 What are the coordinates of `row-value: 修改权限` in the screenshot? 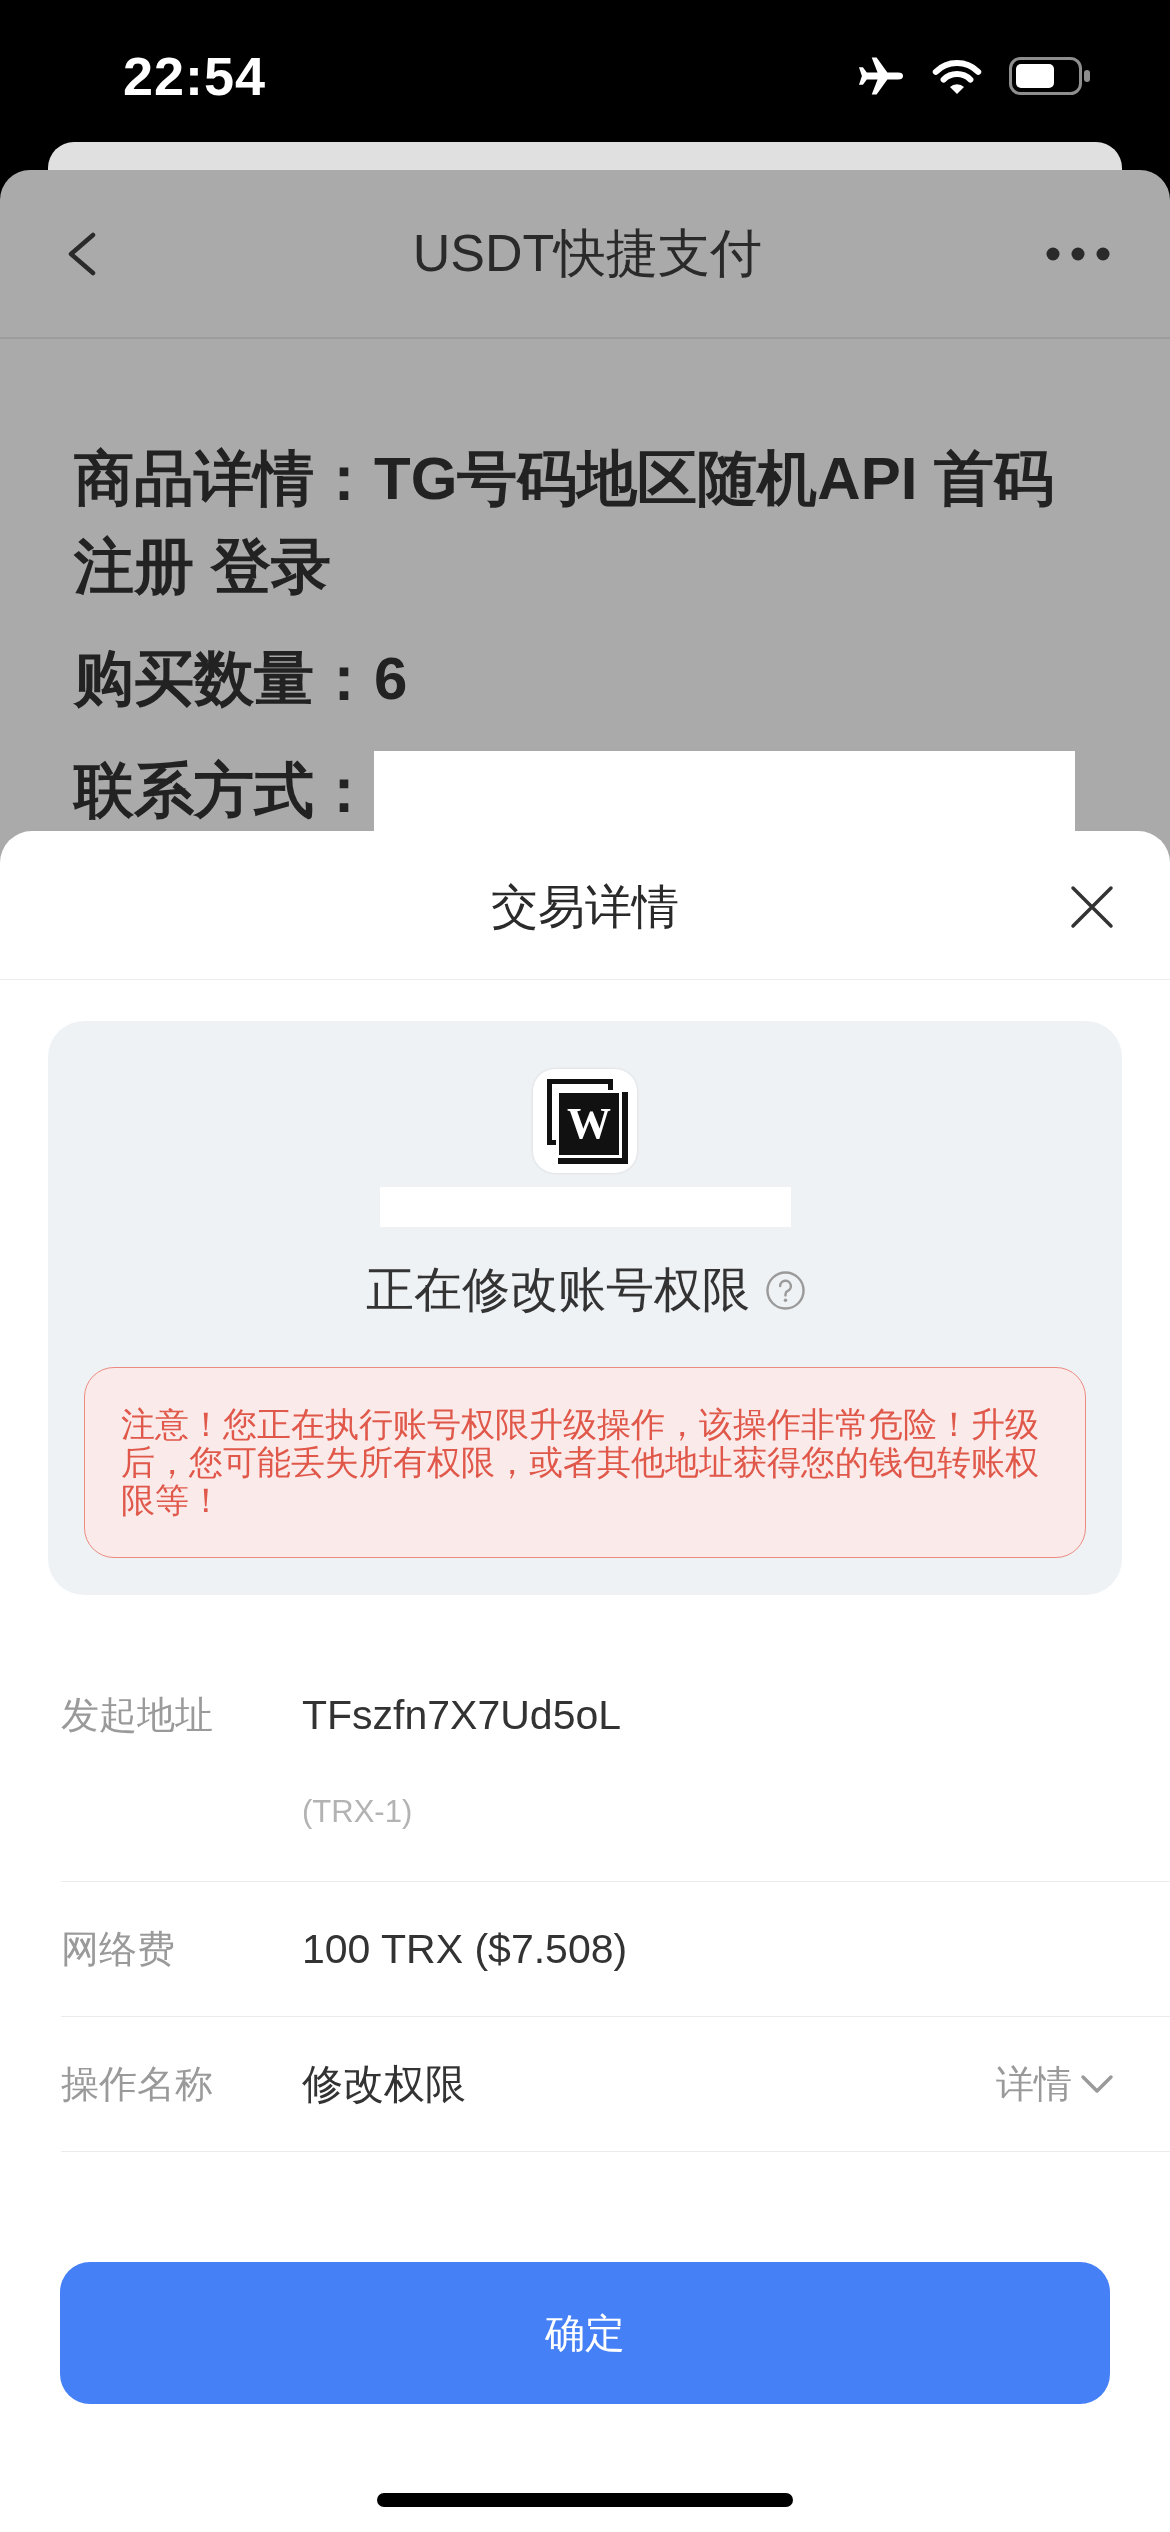 It's located at (384, 2084).